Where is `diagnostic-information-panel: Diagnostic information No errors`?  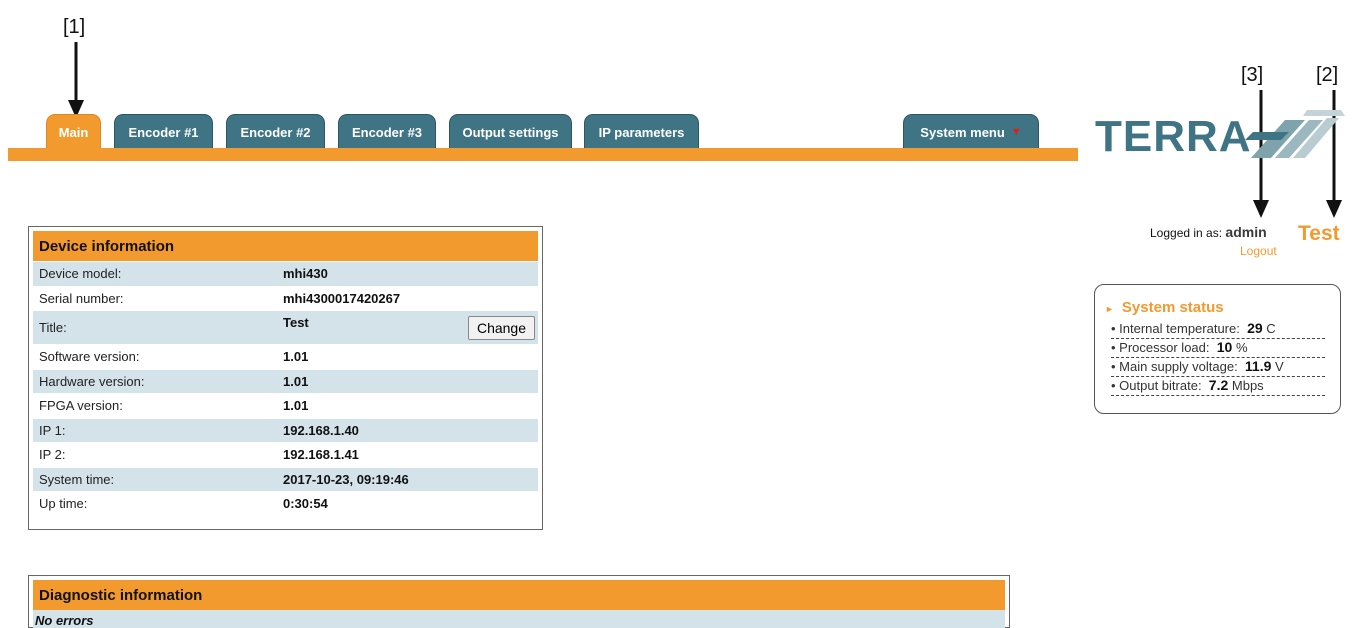 diagnostic-information-panel: Diagnostic information No errors is located at coordinates (519, 601).